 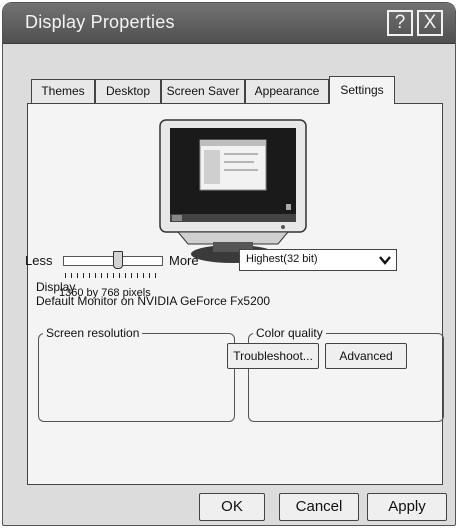 I want to click on tab-screen-saver: Screen Saver, so click(x=203, y=91).